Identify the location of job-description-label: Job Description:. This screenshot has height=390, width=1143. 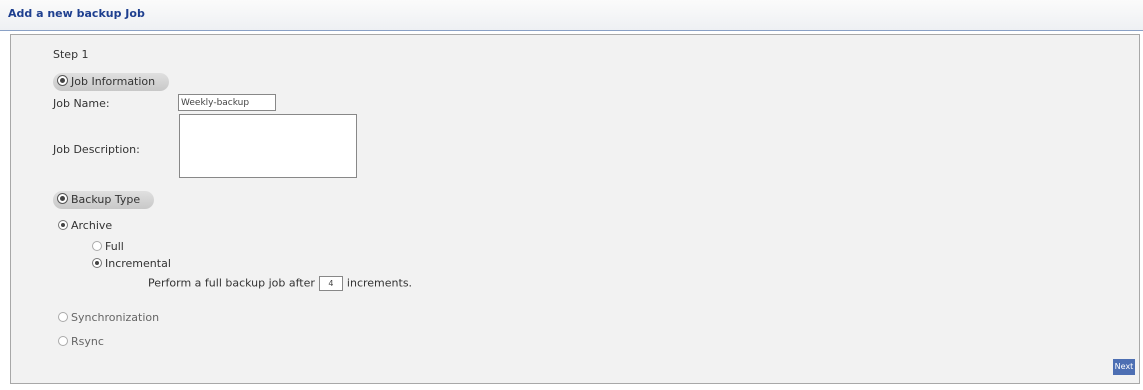
(96, 149).